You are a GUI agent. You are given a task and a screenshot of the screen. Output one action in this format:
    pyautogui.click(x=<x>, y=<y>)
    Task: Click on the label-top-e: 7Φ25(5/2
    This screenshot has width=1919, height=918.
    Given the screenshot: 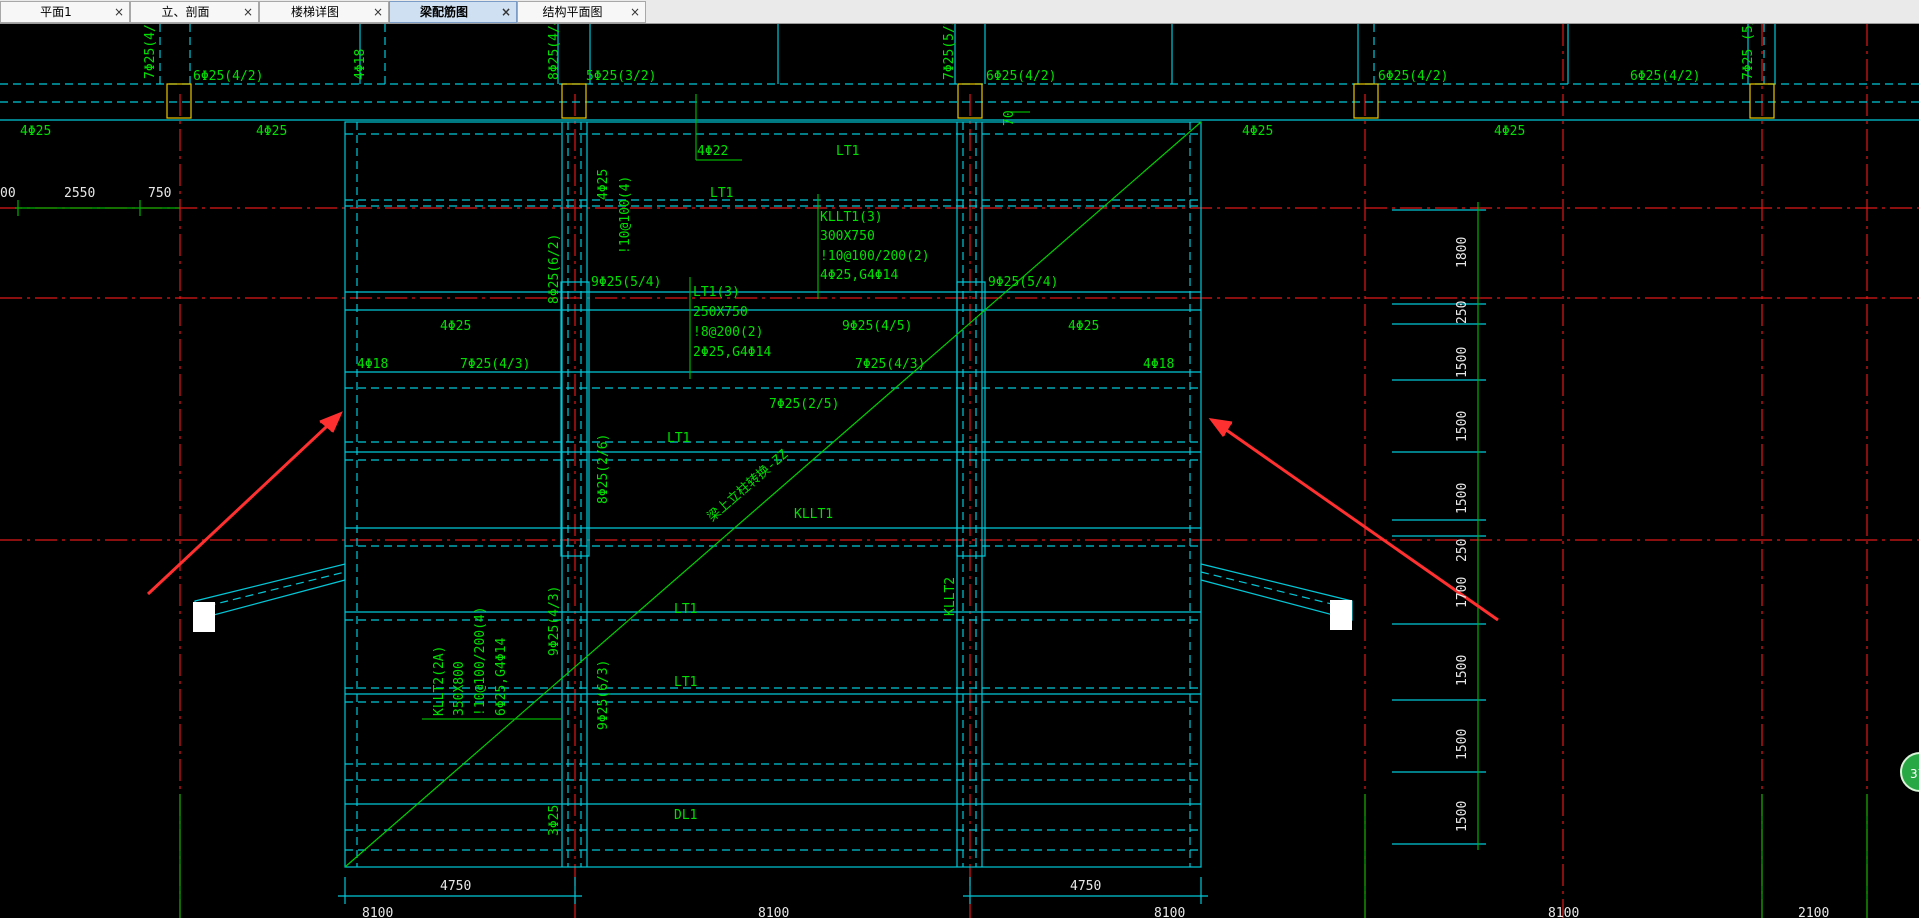 What is the action you would take?
    pyautogui.click(x=949, y=52)
    